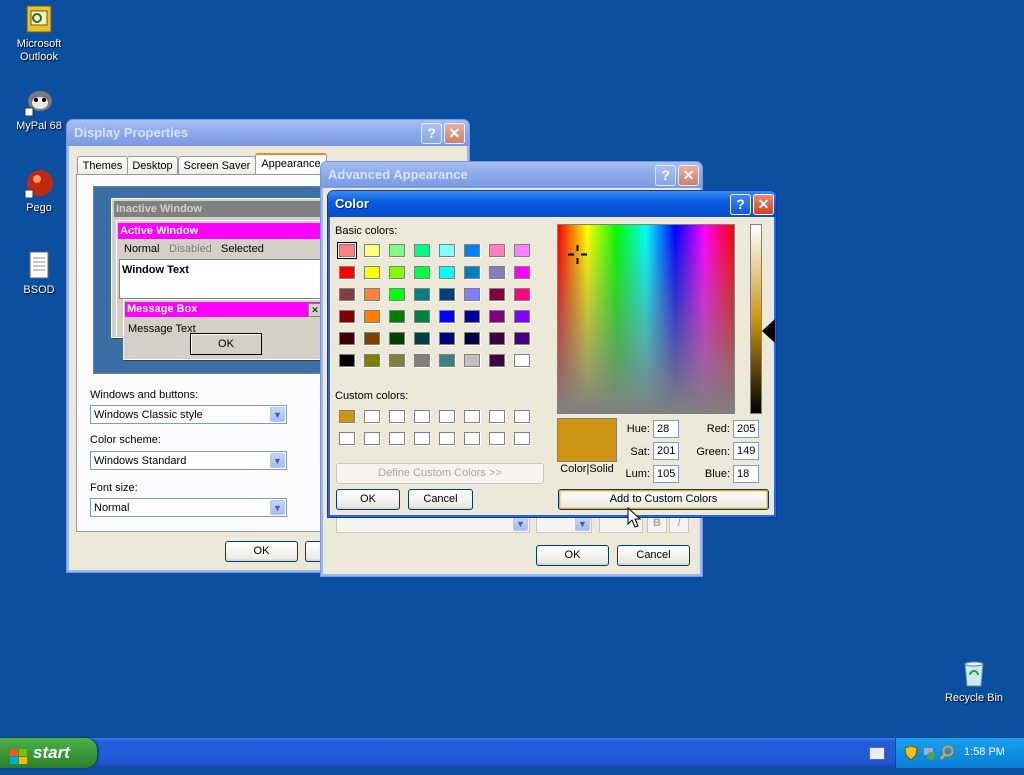 The image size is (1024, 775). I want to click on color-ok-button: OK, so click(368, 499).